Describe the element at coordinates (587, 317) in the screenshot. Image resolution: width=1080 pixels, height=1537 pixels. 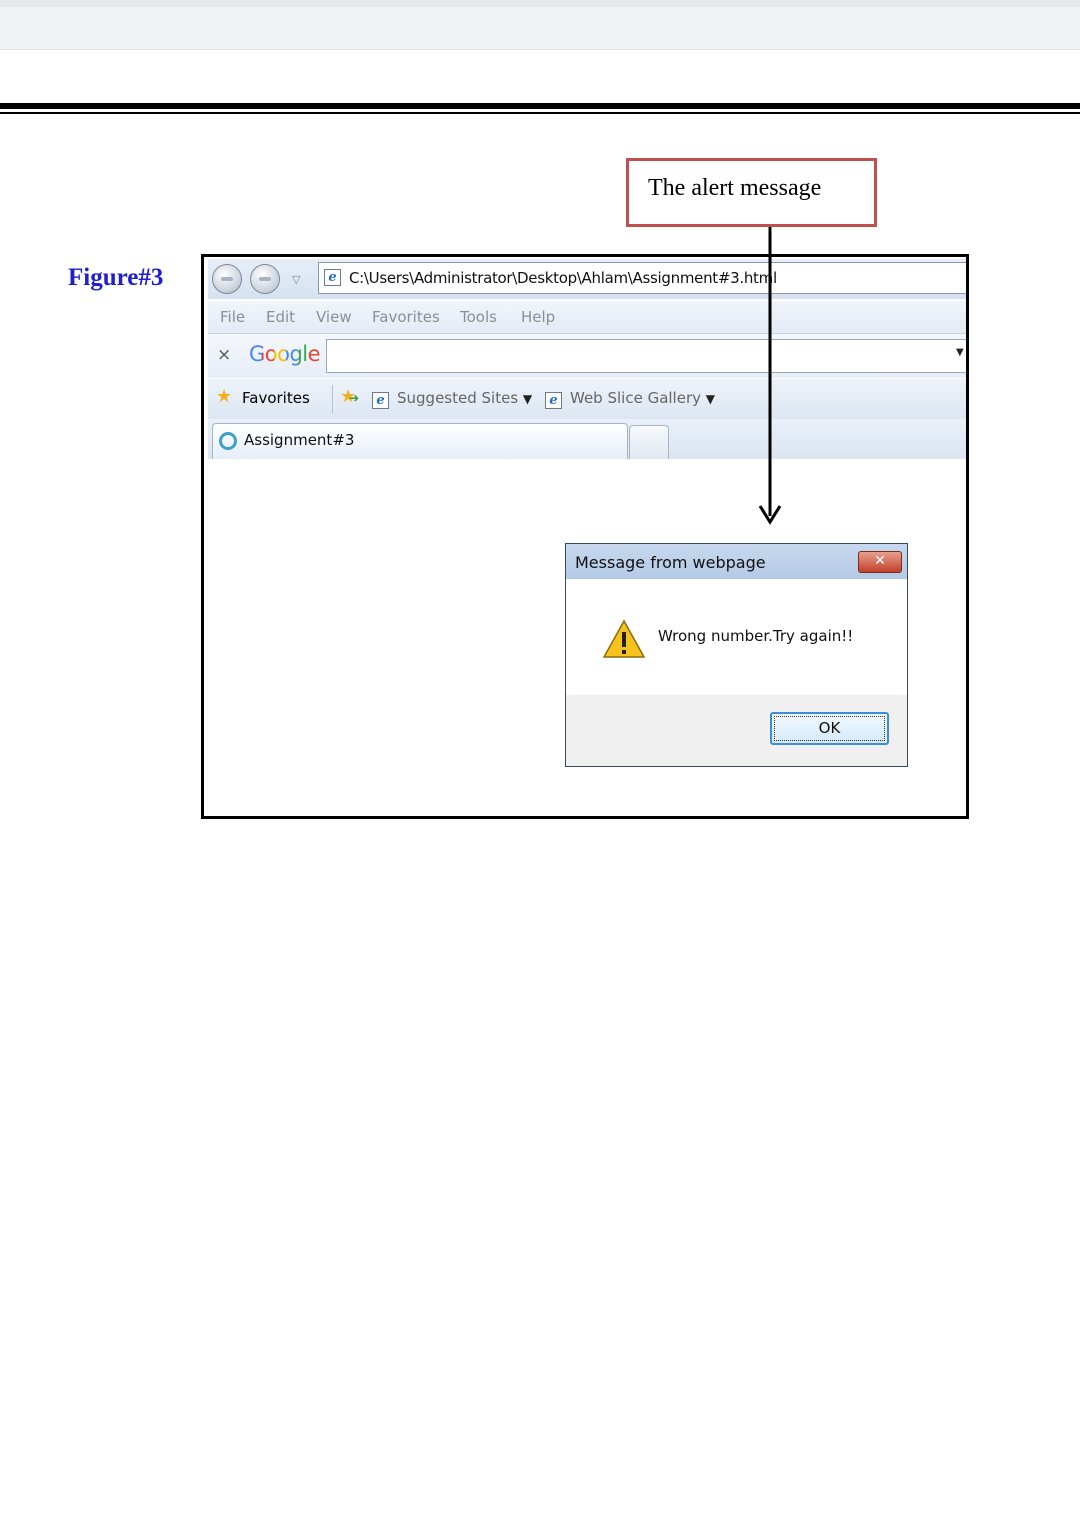
I see `menu-bar: File Edit View Favorites Tools Help` at that location.